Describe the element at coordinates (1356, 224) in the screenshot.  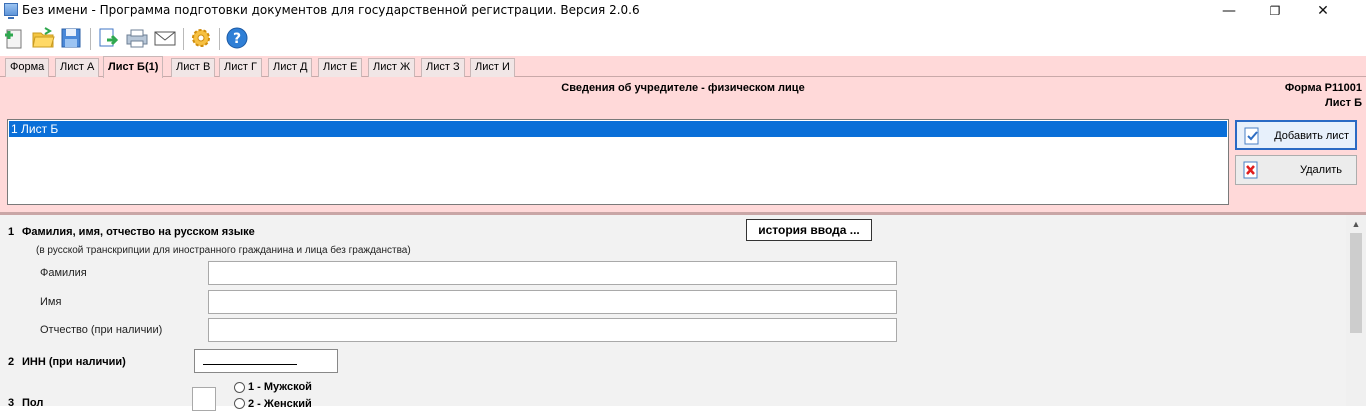
I see `scroll-up-icon: ▲` at that location.